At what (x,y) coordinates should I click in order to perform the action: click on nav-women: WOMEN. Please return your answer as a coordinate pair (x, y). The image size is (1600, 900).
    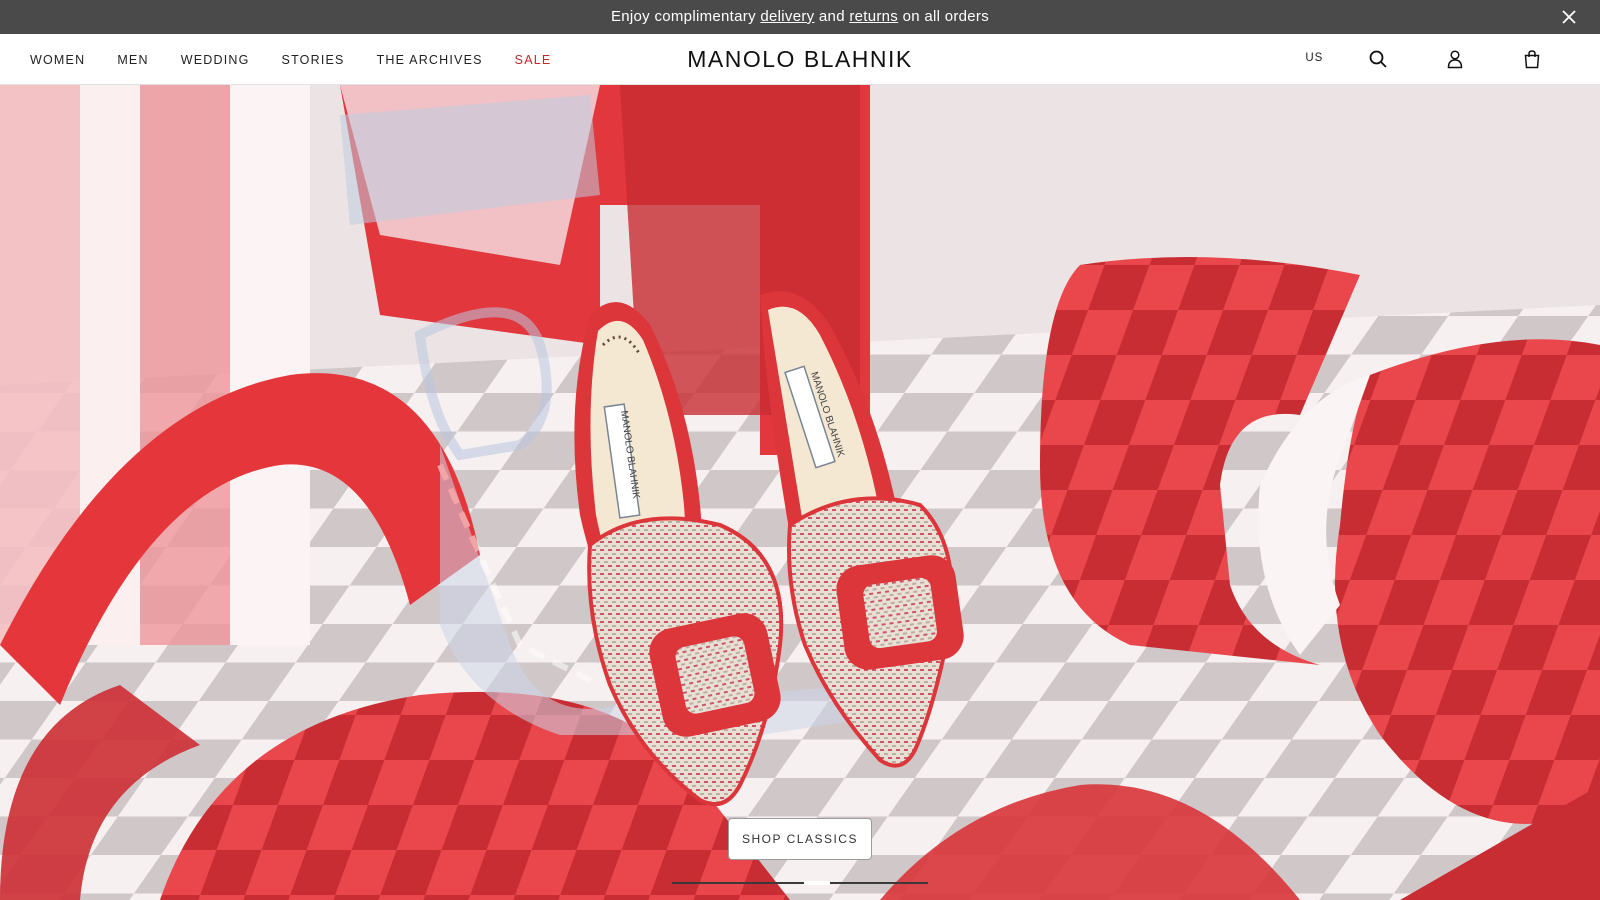
    Looking at the image, I should click on (57, 60).